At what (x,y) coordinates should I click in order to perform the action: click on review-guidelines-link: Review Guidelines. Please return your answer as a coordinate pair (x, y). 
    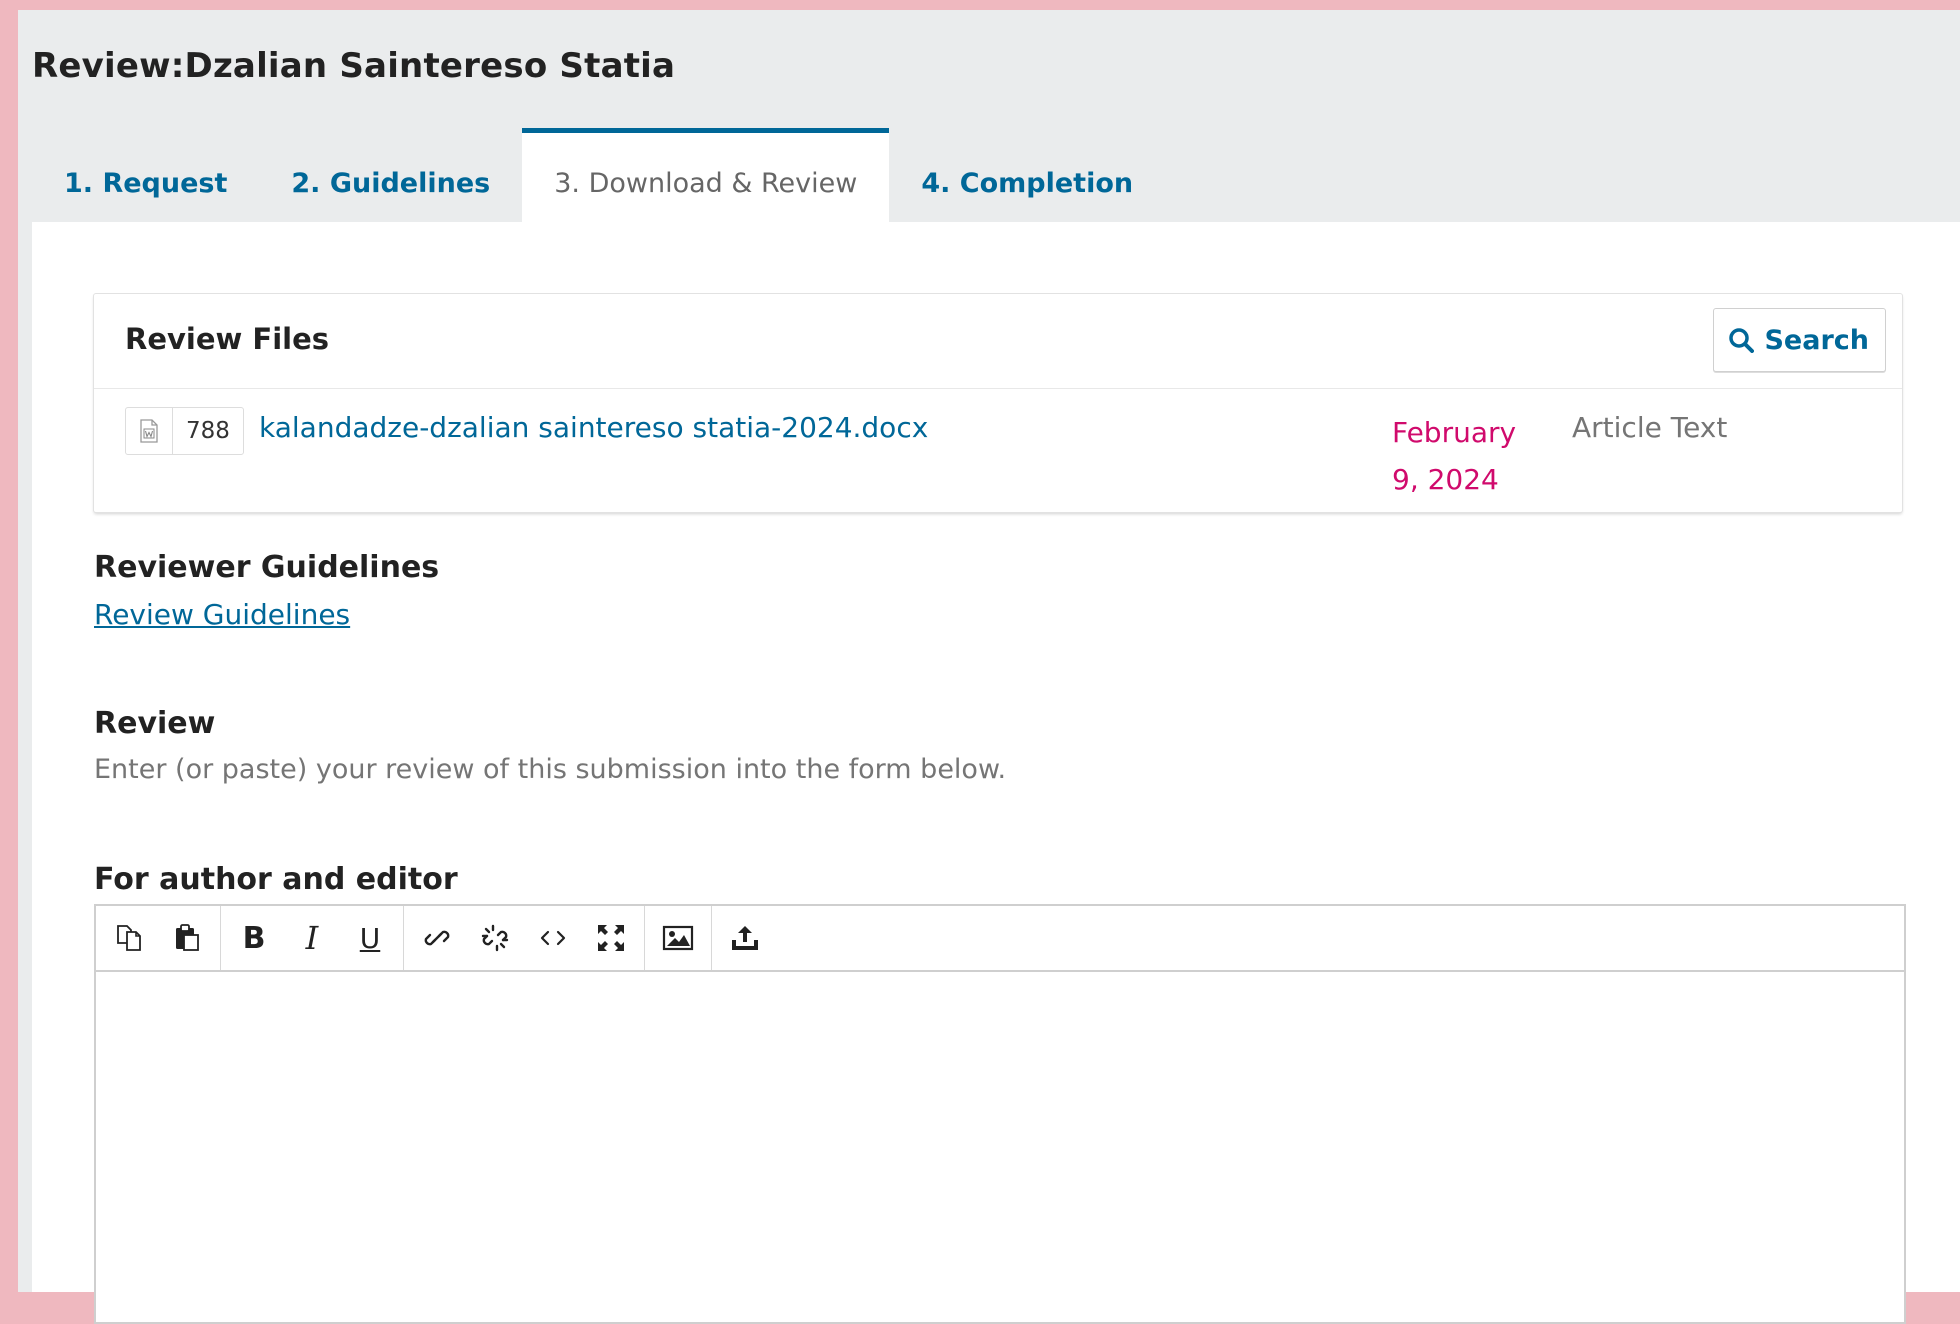
    Looking at the image, I should click on (222, 614).